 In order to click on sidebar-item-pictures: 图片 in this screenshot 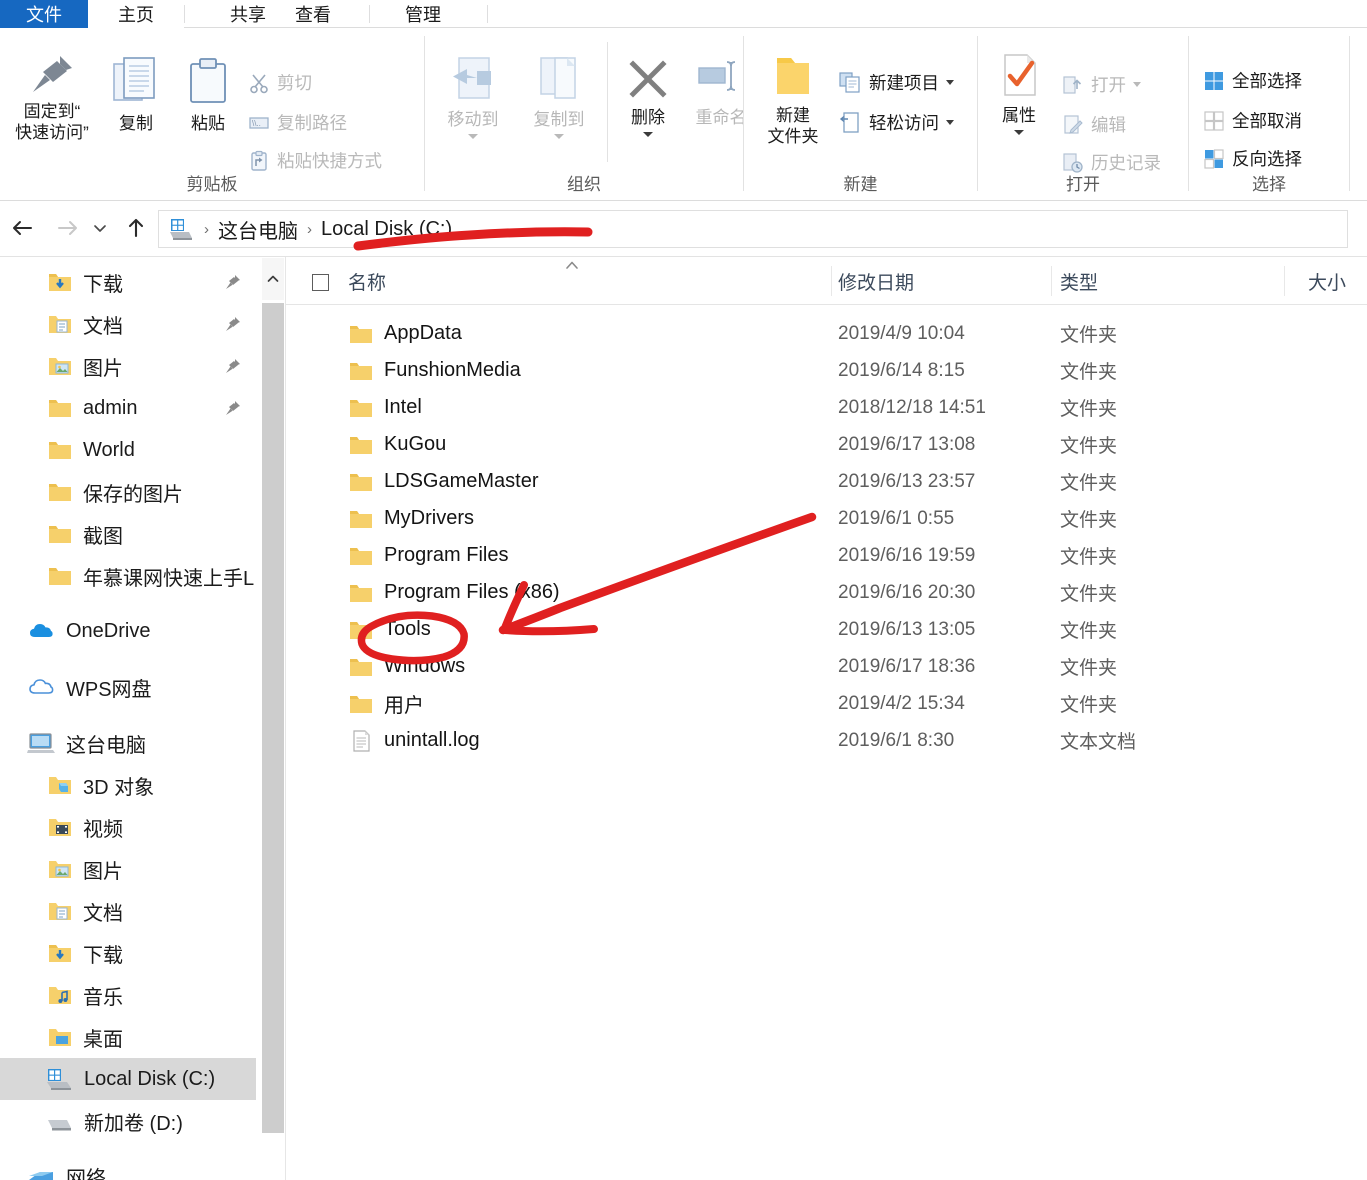, I will do `click(128, 869)`.